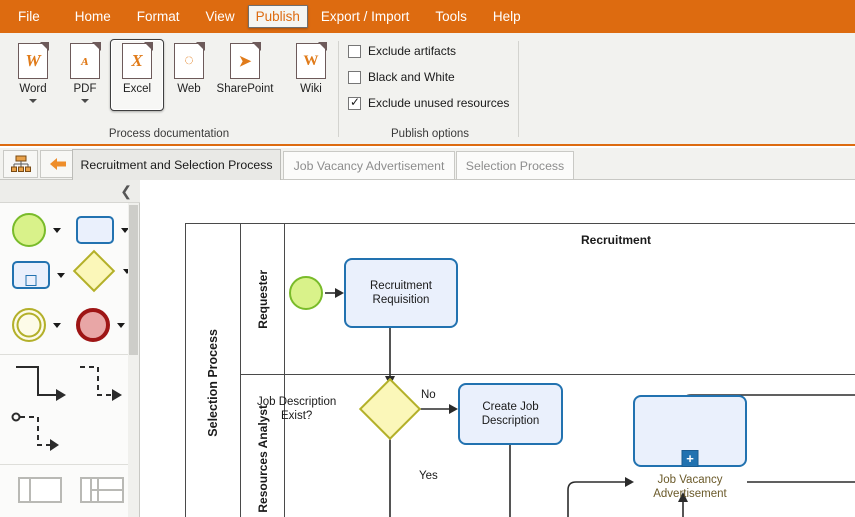  I want to click on start-event-icon, so click(29, 230).